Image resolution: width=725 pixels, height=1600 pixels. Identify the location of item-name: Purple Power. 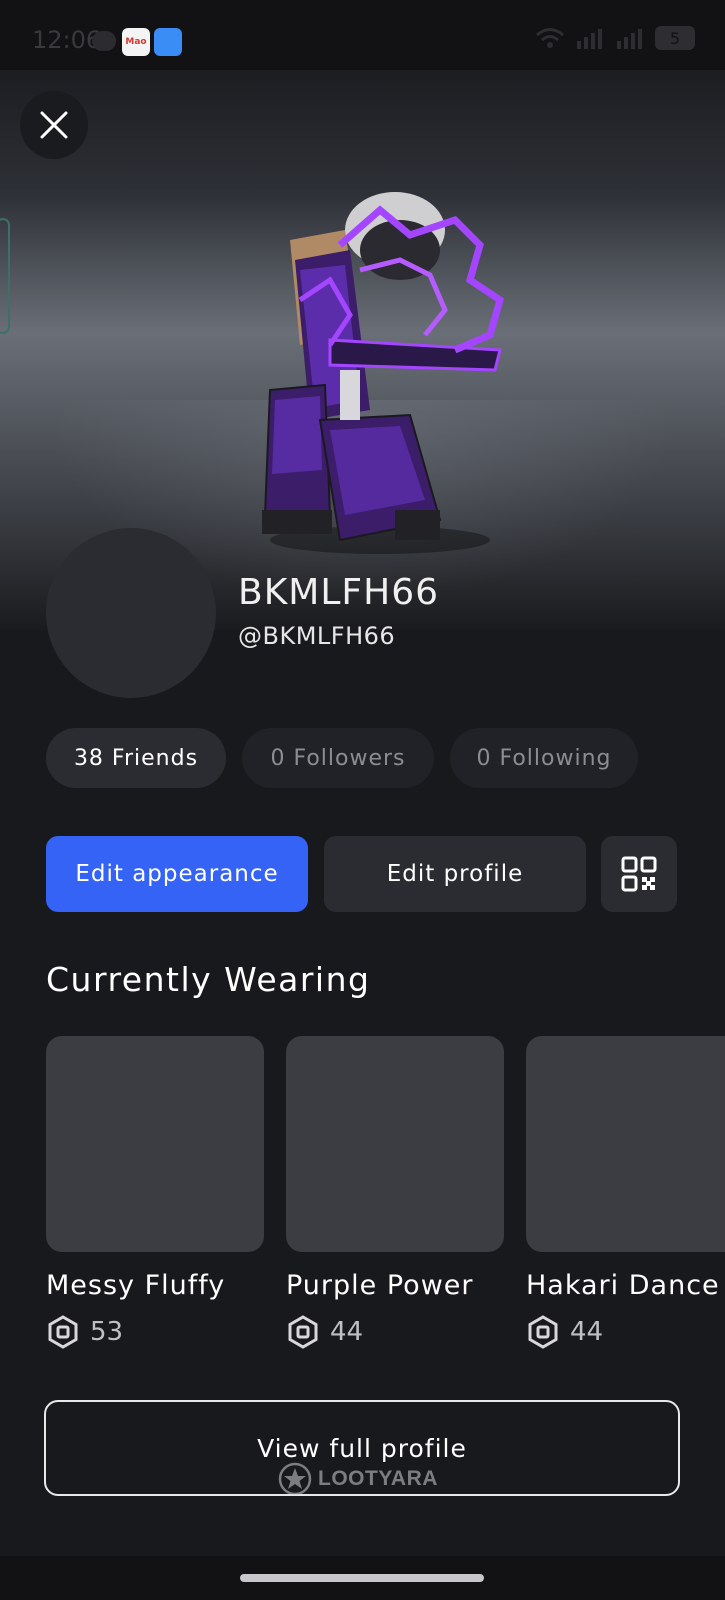
(380, 1285).